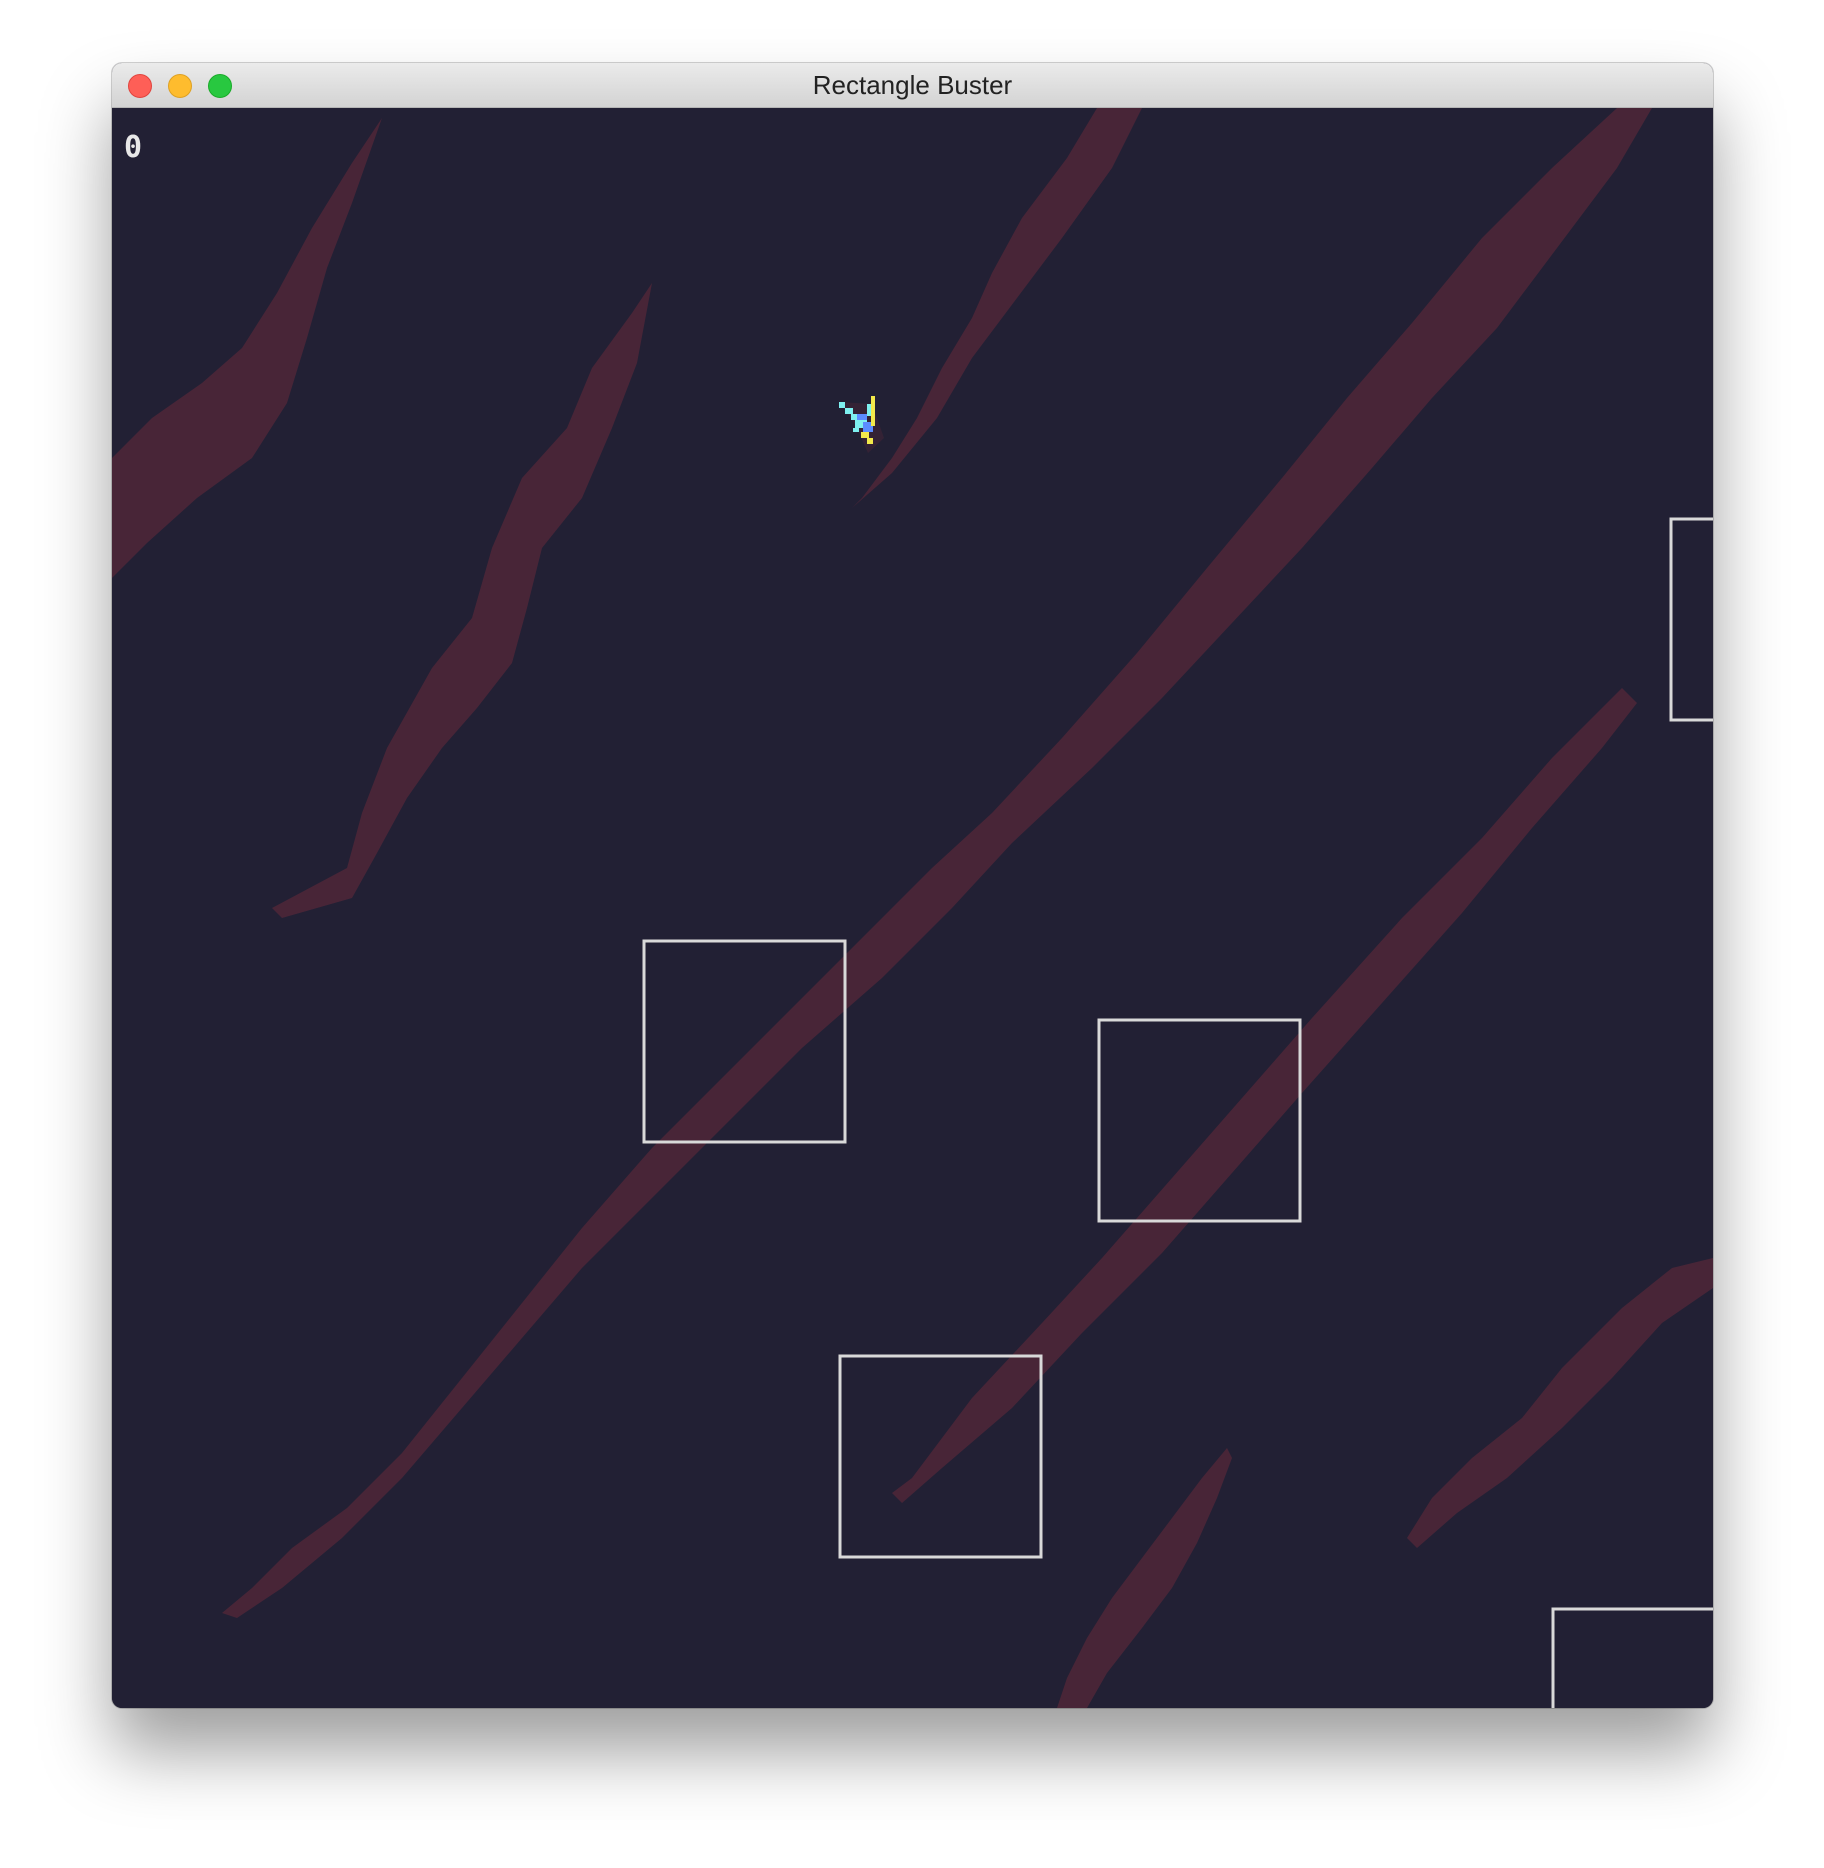 The width and height of the screenshot is (1824, 1868). Describe the element at coordinates (134, 147) in the screenshot. I see `score-counter: 0` at that location.